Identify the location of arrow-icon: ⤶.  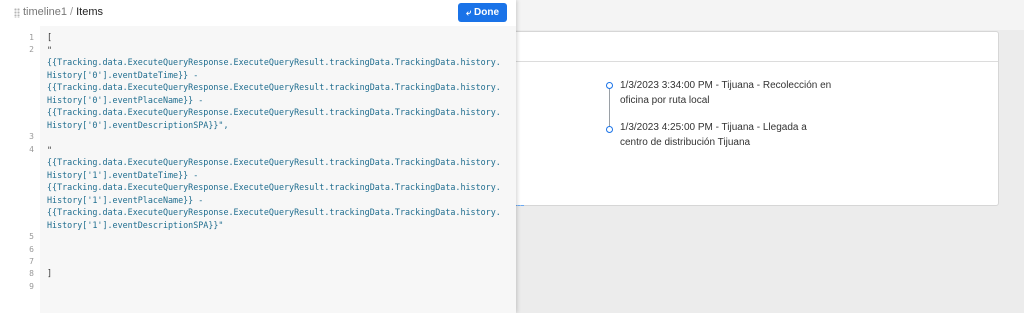
(468, 12).